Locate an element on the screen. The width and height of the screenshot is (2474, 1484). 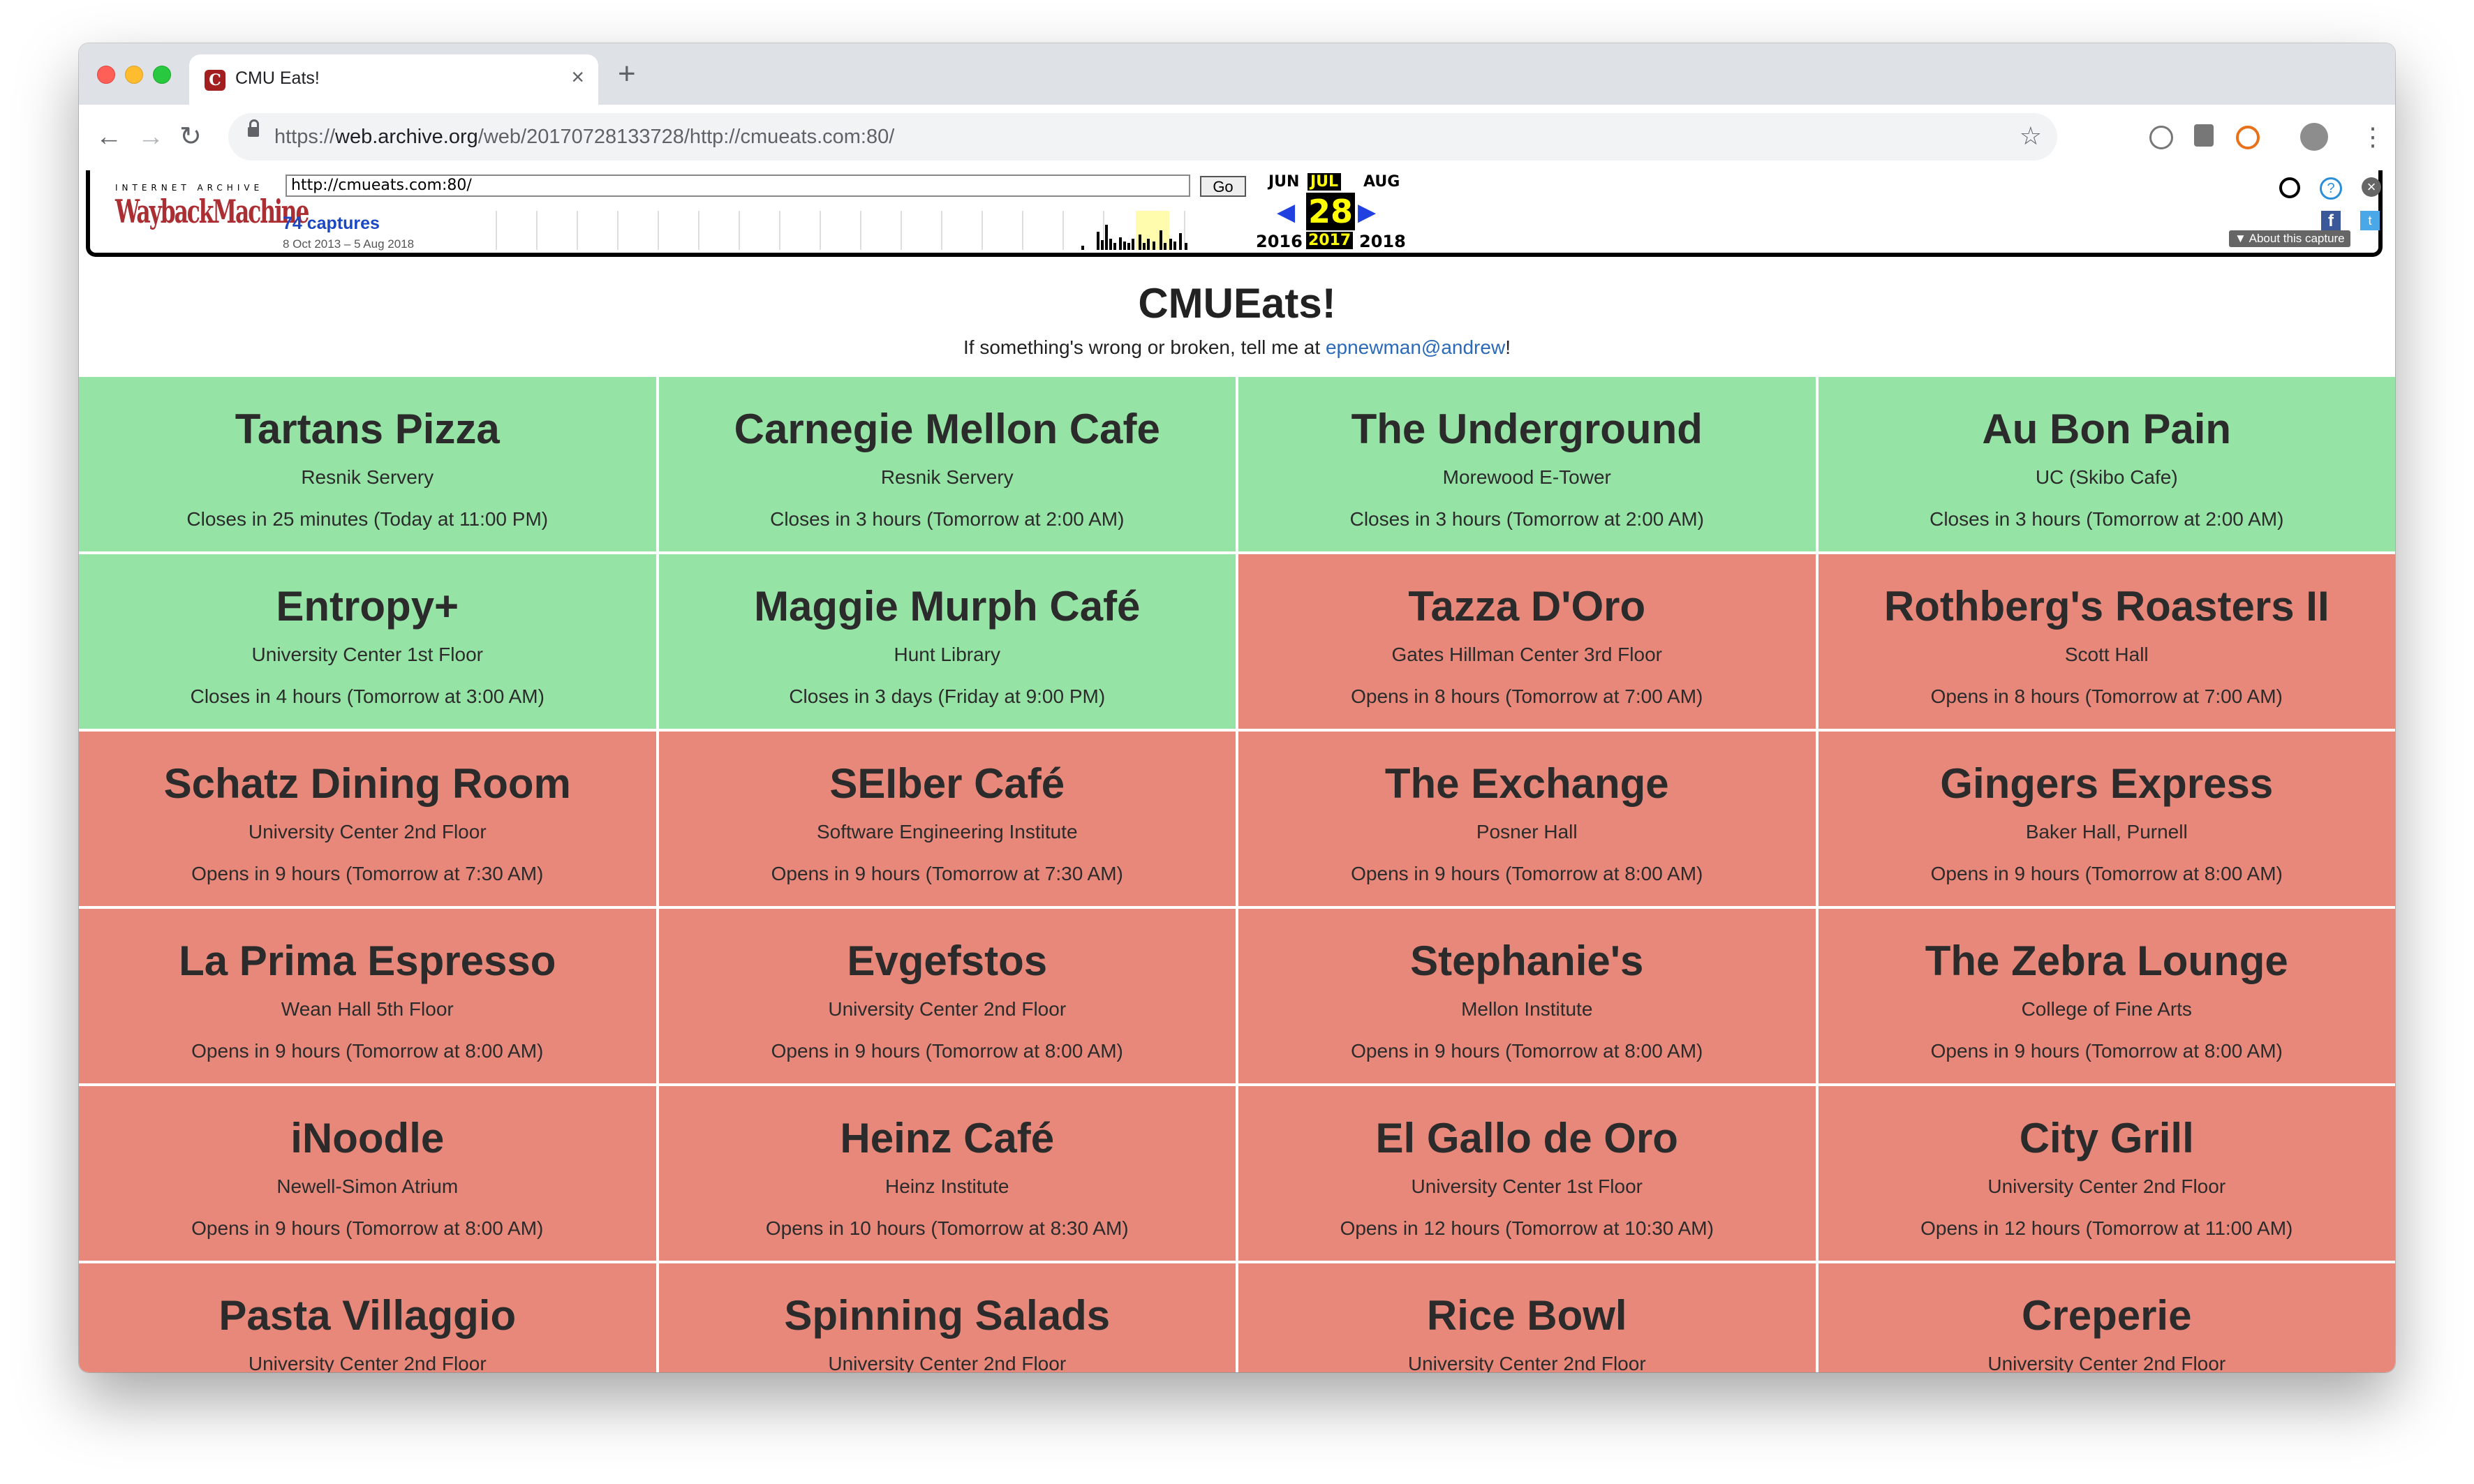
twitter-icon: t is located at coordinates (2370, 220).